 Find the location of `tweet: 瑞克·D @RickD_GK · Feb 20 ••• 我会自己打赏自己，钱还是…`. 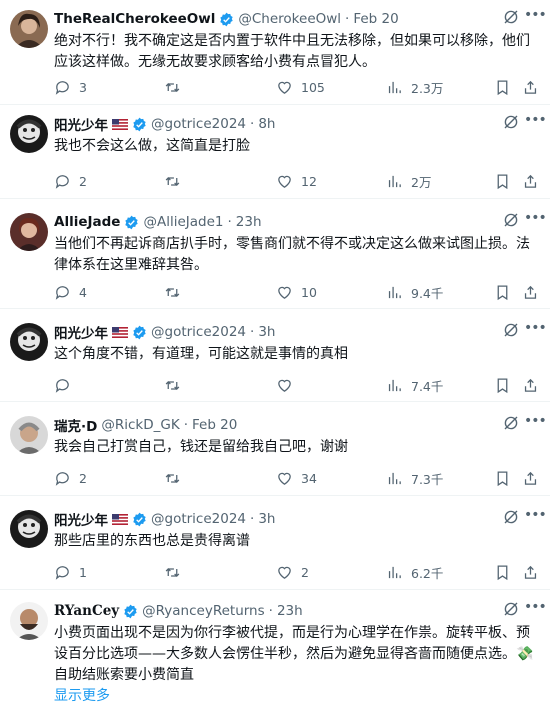

tweet: 瑞克·D @RickD_GK · Feb 20 ••• 我会自己打赏自己，钱还是… is located at coordinates (275, 449).